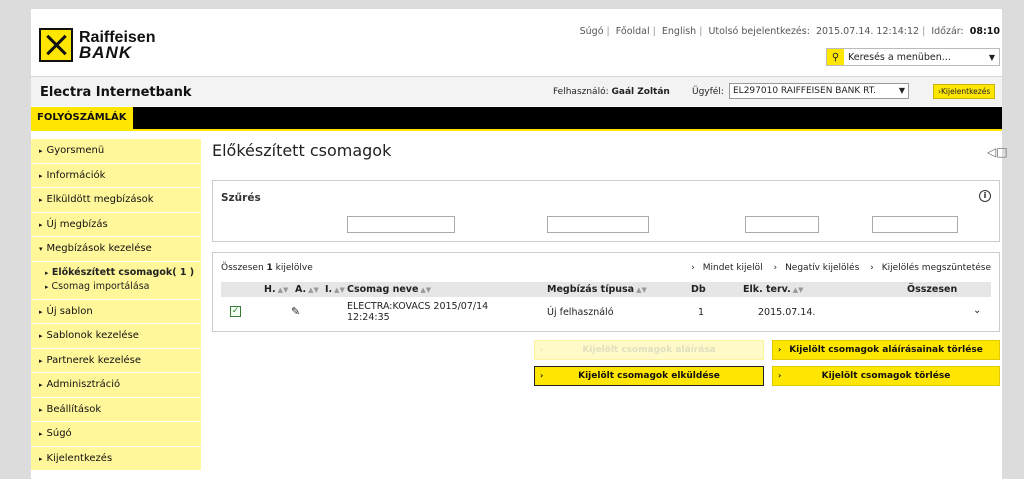  I want to click on sidebar-item-uj-sablon: ▸ Új sablon, so click(116, 311).